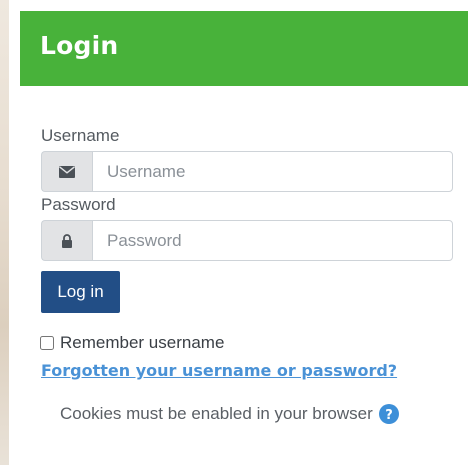  What do you see at coordinates (66, 171) in the screenshot?
I see `envelope-icon` at bounding box center [66, 171].